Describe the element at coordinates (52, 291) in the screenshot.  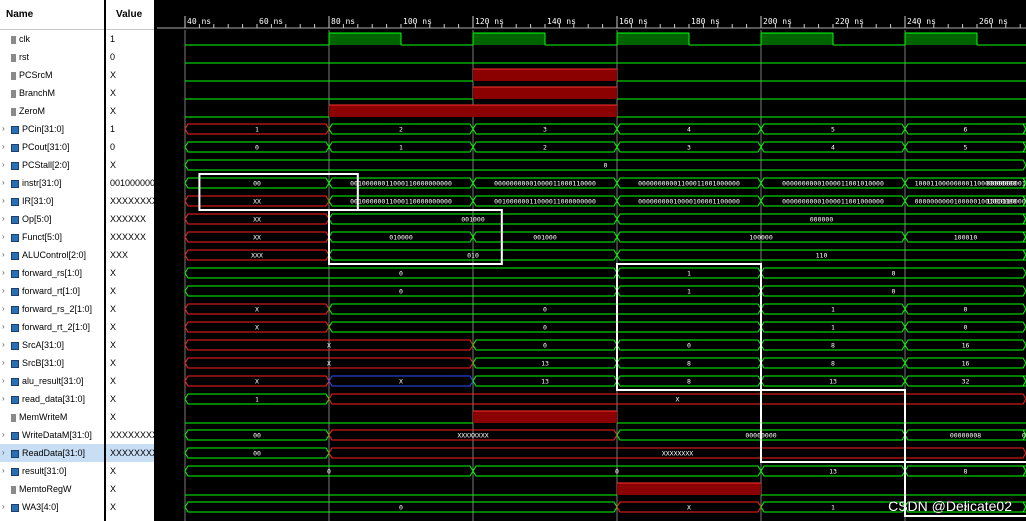
I see `signal-name-row: › forward_rt[1:0]` at that location.